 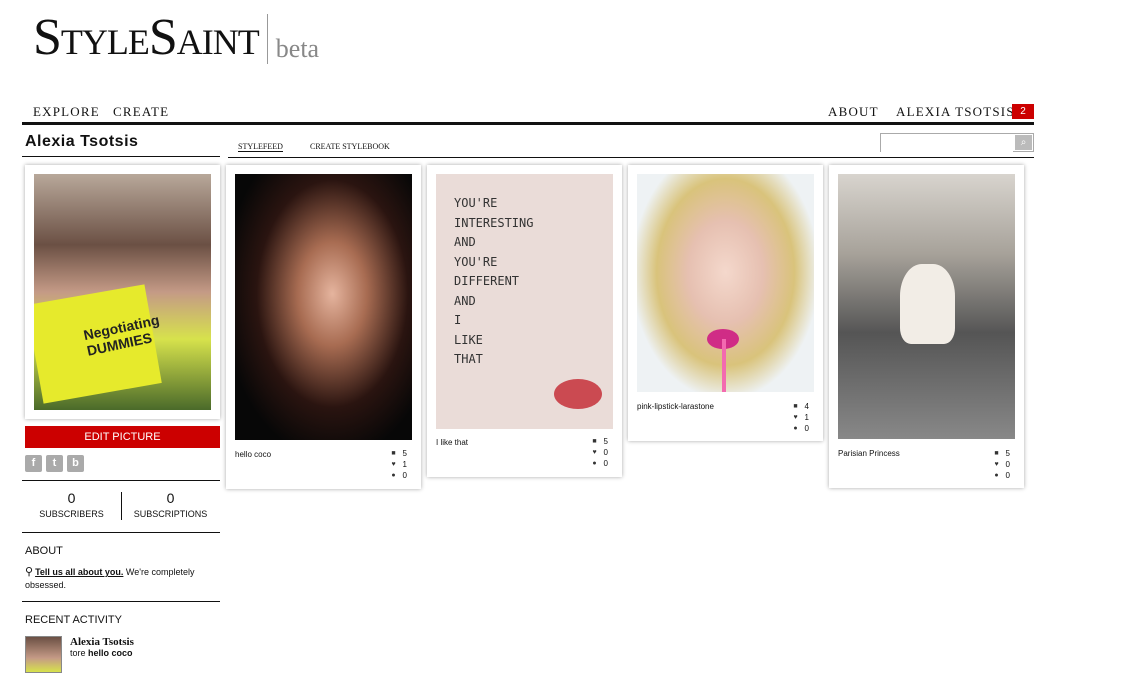 I want to click on logo-wordmark: StyleSaint, so click(x=146, y=37).